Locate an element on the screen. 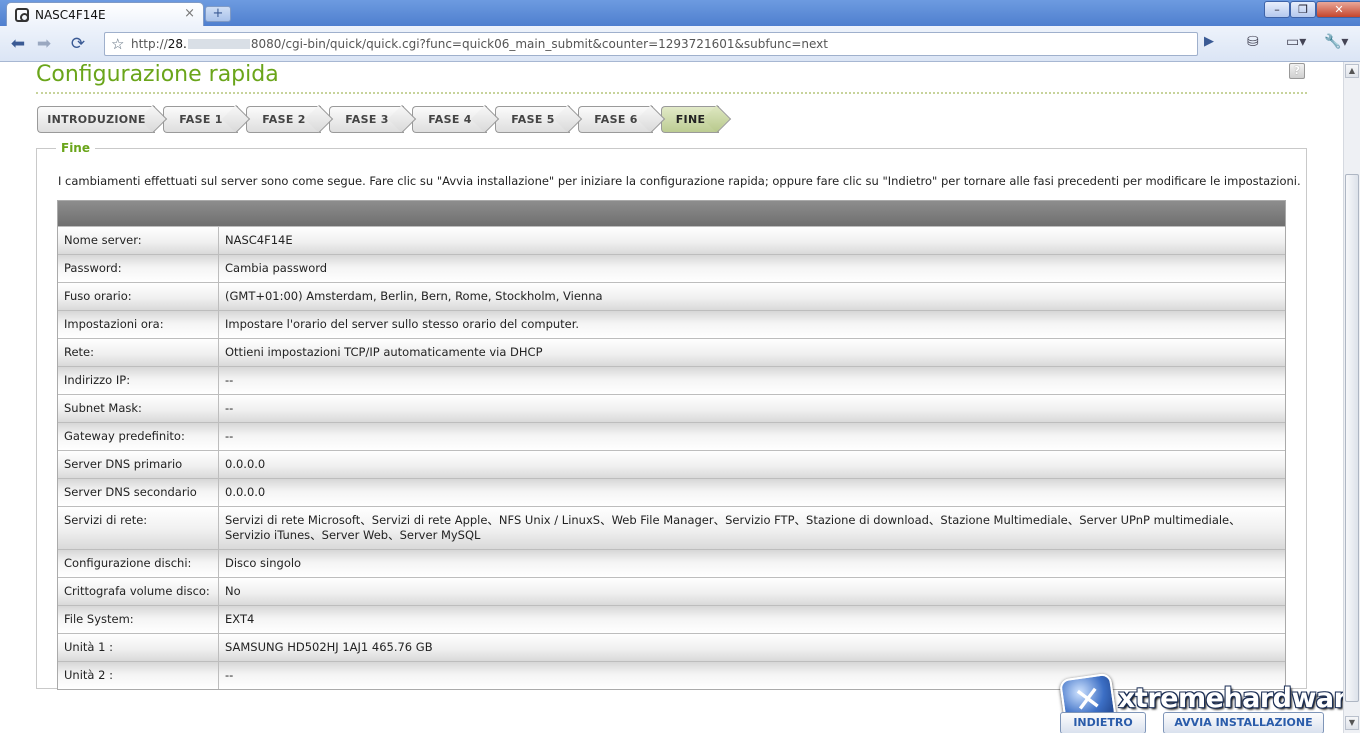 The height and width of the screenshot is (733, 1360). scroll-thumb is located at coordinates (1352, 438).